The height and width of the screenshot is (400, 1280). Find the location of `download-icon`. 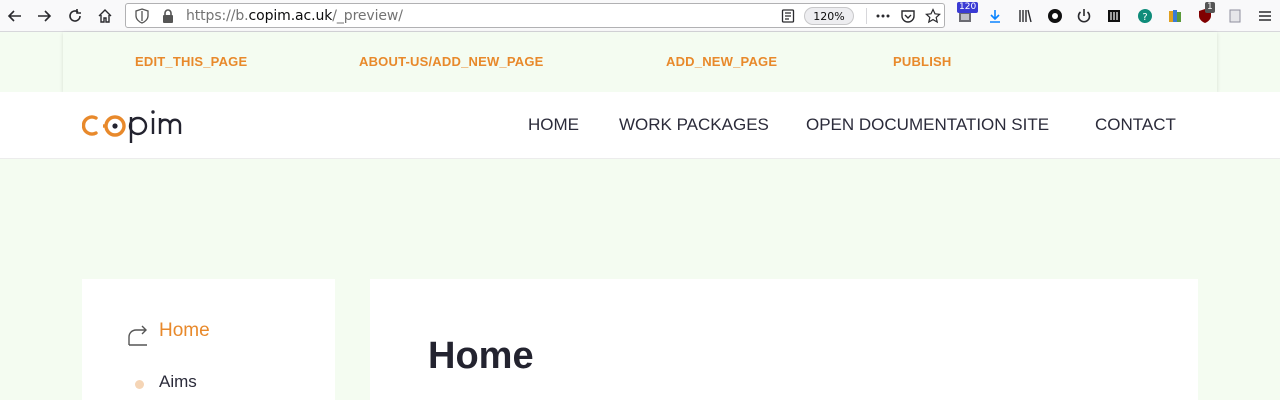

download-icon is located at coordinates (995, 16).